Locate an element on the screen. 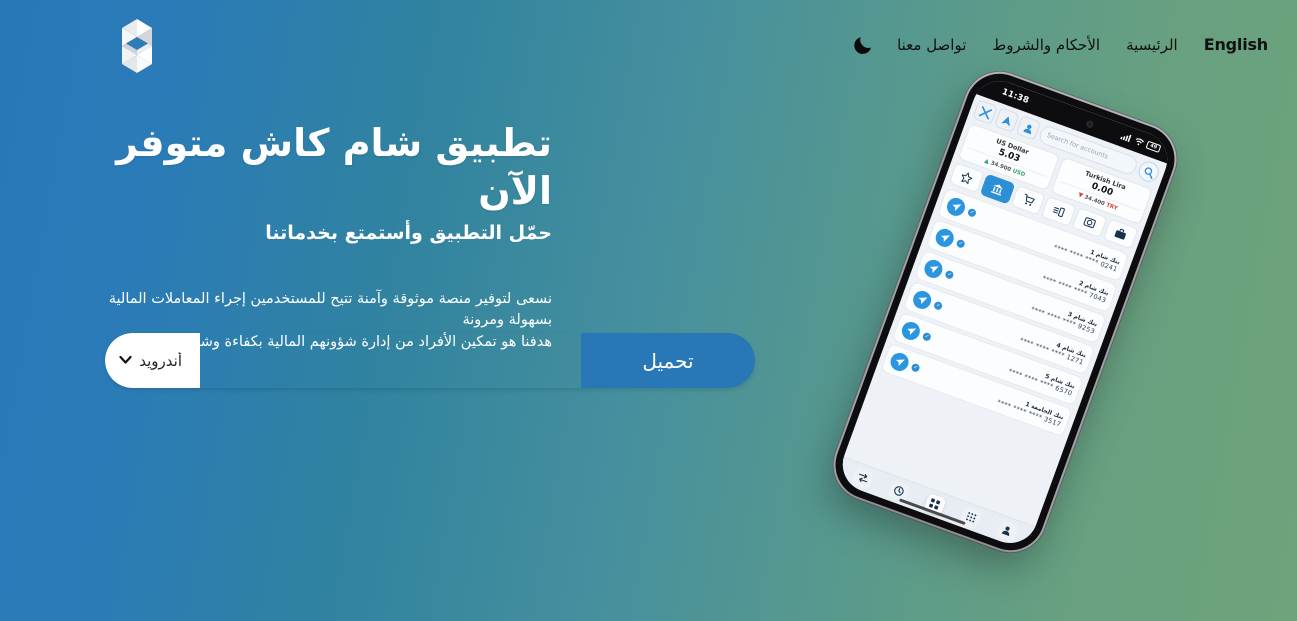 This screenshot has height=621, width=1297. sham-cash-logo is located at coordinates (137, 47).